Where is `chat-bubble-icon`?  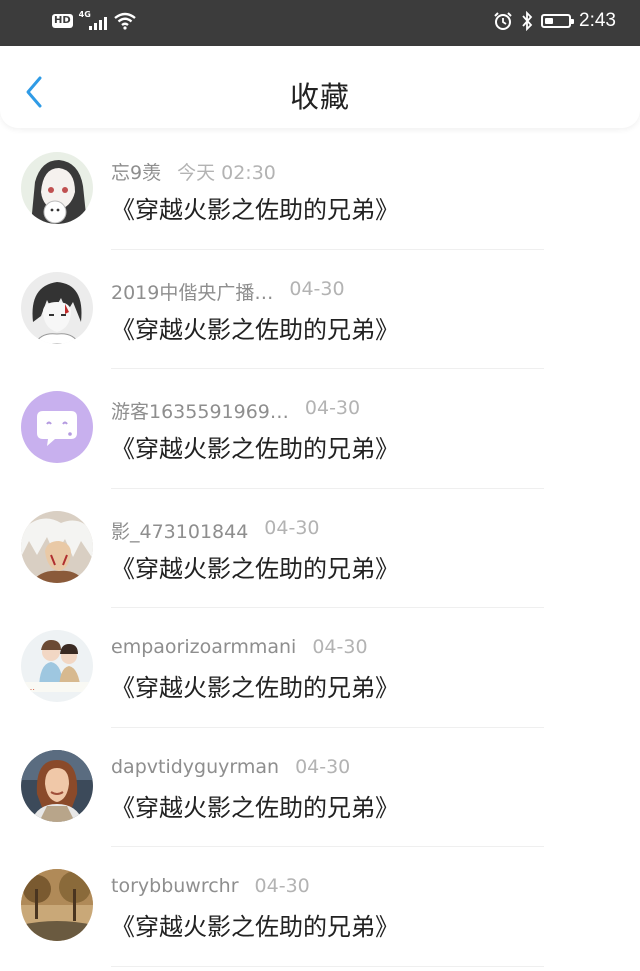 chat-bubble-icon is located at coordinates (57, 427).